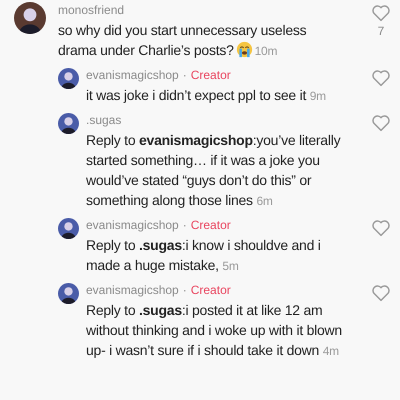  Describe the element at coordinates (381, 31) in the screenshot. I see `like-count: 7` at that location.